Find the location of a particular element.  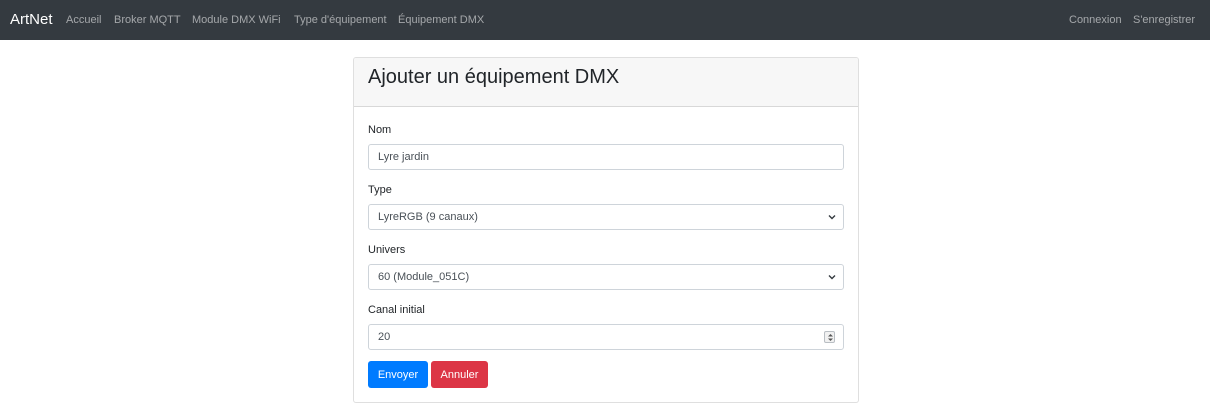

nav-link-register: S'enregistrer is located at coordinates (1164, 20).